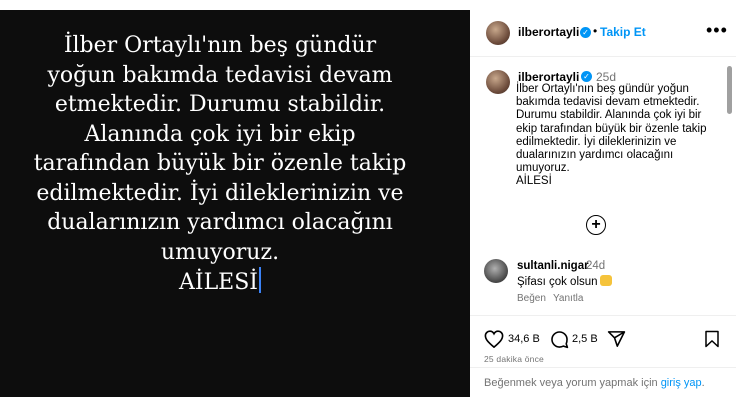 Image resolution: width=750 pixels, height=419 pixels. What do you see at coordinates (606, 77) in the screenshot?
I see `caption-timestamp: 25d` at bounding box center [606, 77].